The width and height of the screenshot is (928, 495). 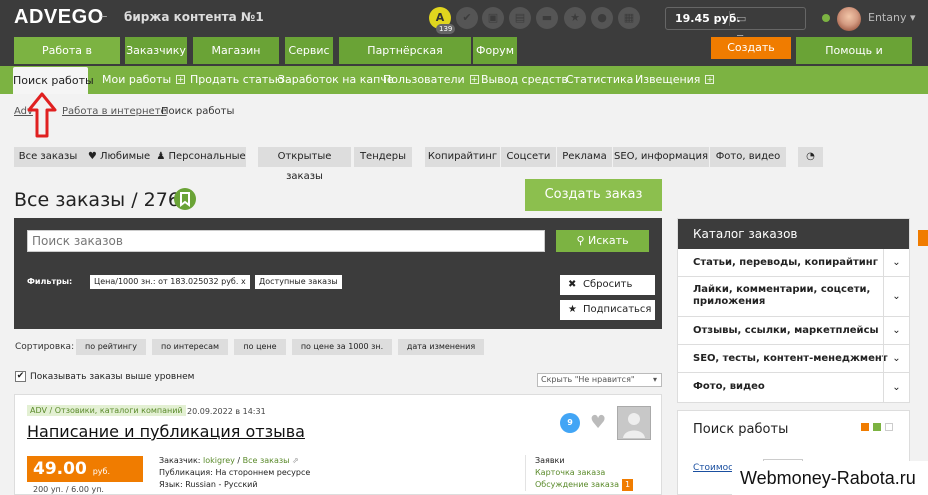 I want to click on user-menu: Entany ▾, so click(x=892, y=17).